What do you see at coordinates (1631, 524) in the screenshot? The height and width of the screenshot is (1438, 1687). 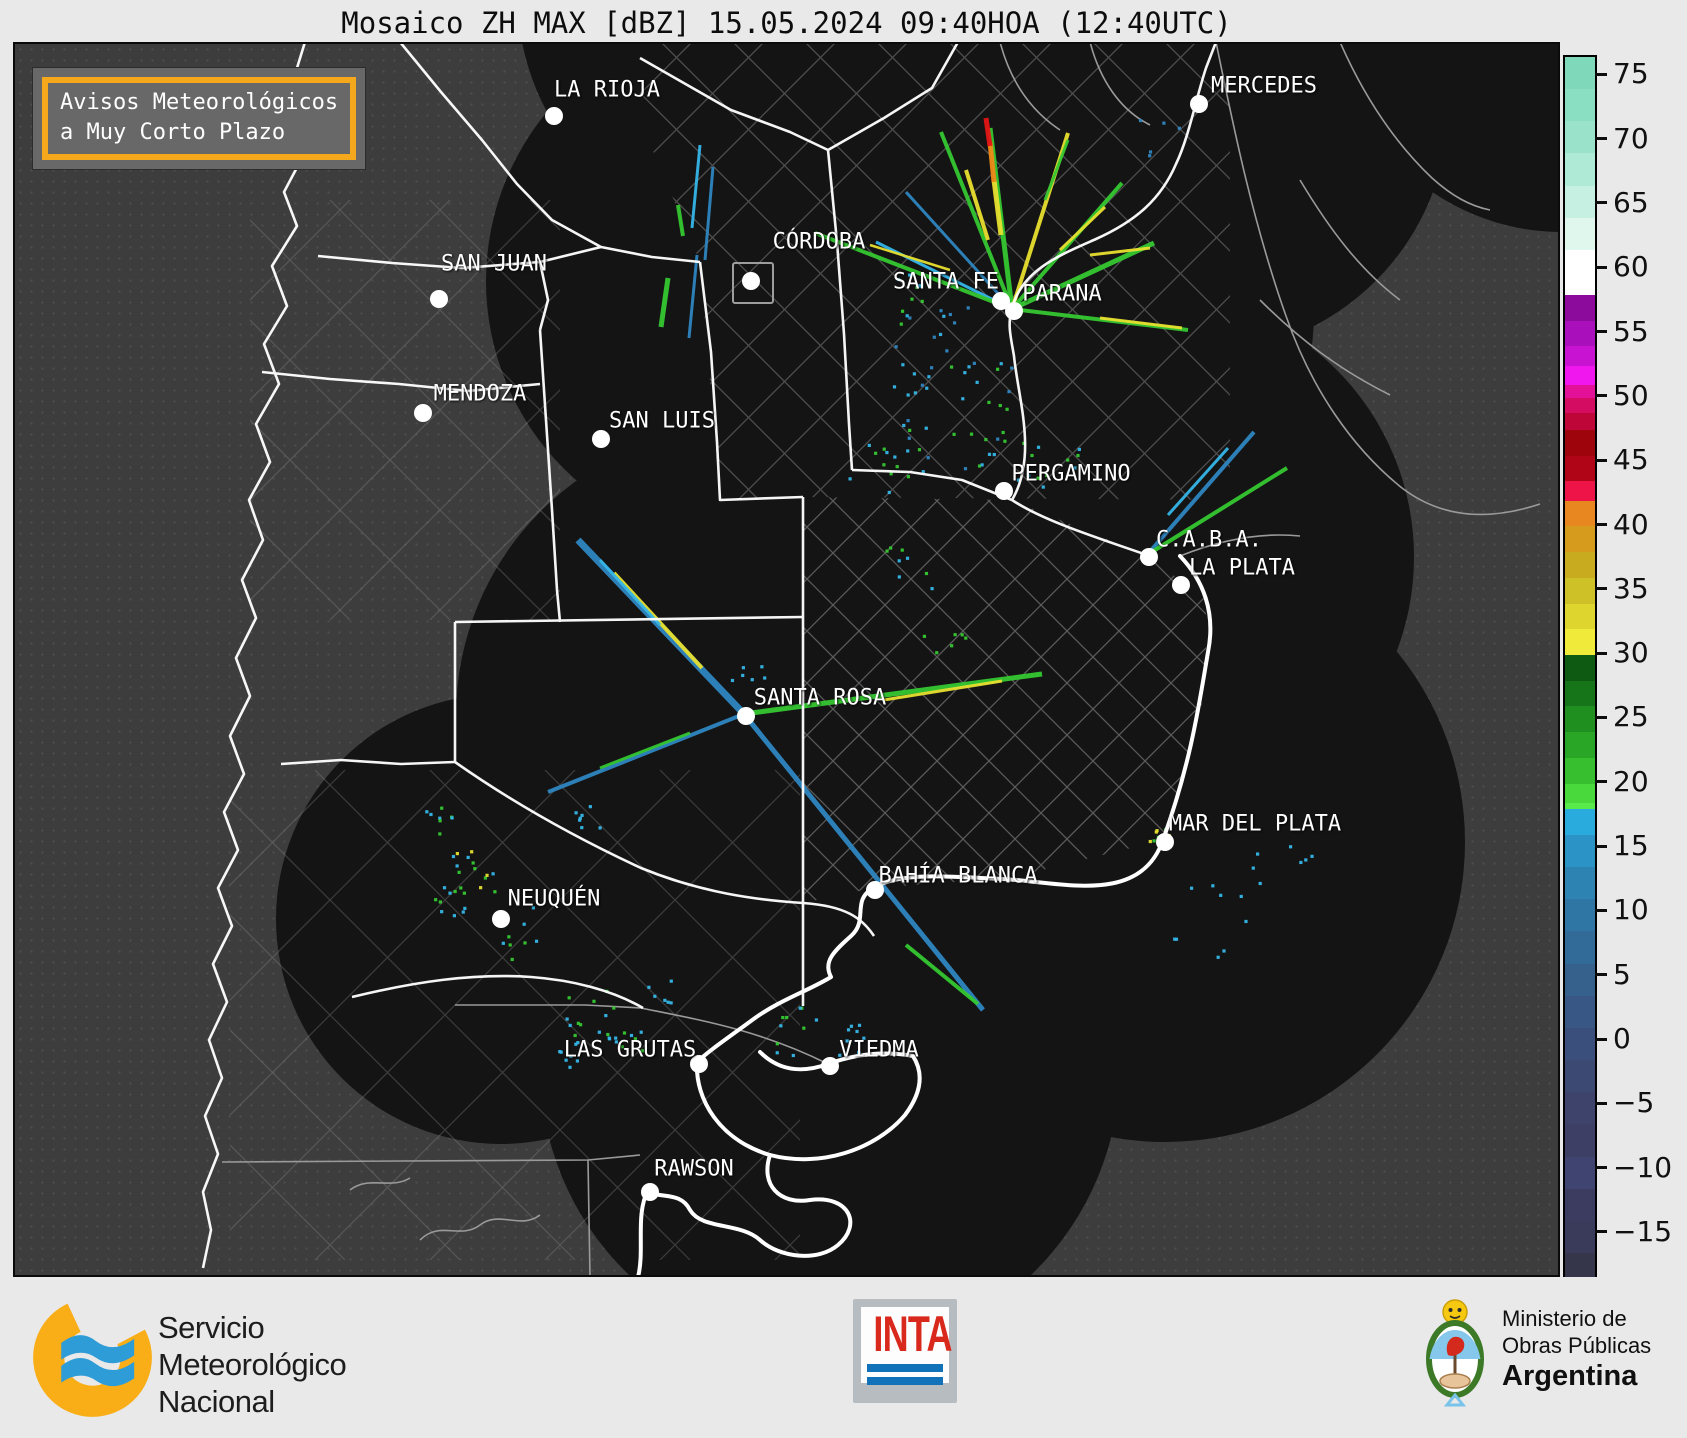 I see `colorbar-tick-label: 40` at bounding box center [1631, 524].